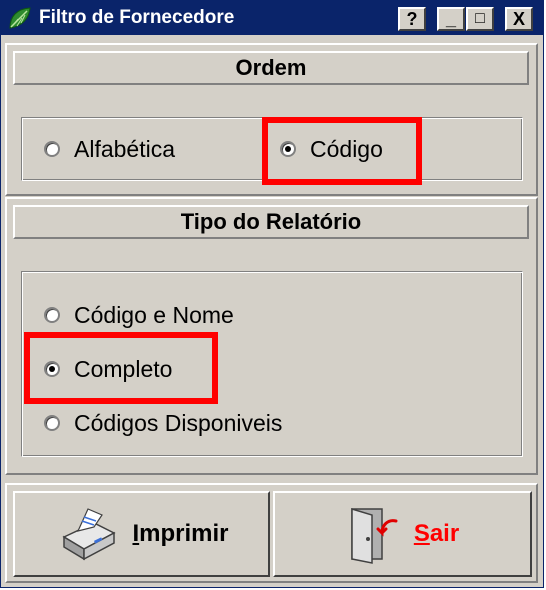 The image size is (546, 590). I want to click on ordem-header: Ordem, so click(271, 68).